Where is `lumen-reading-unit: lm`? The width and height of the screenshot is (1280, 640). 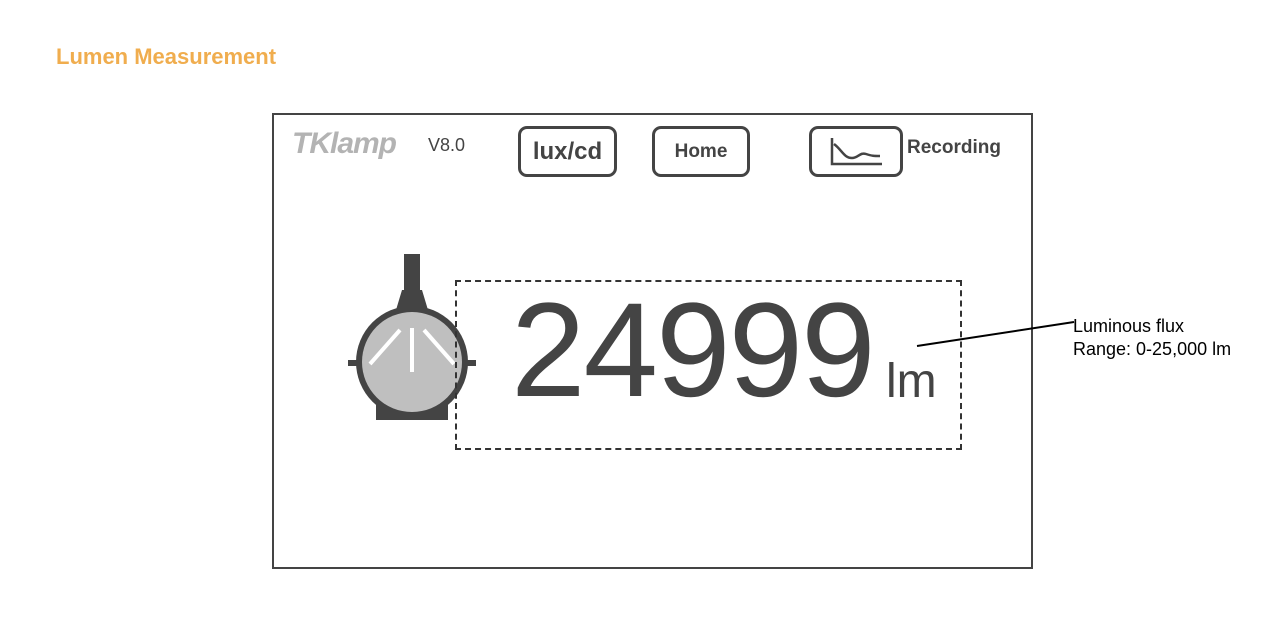 lumen-reading-unit: lm is located at coordinates (911, 381).